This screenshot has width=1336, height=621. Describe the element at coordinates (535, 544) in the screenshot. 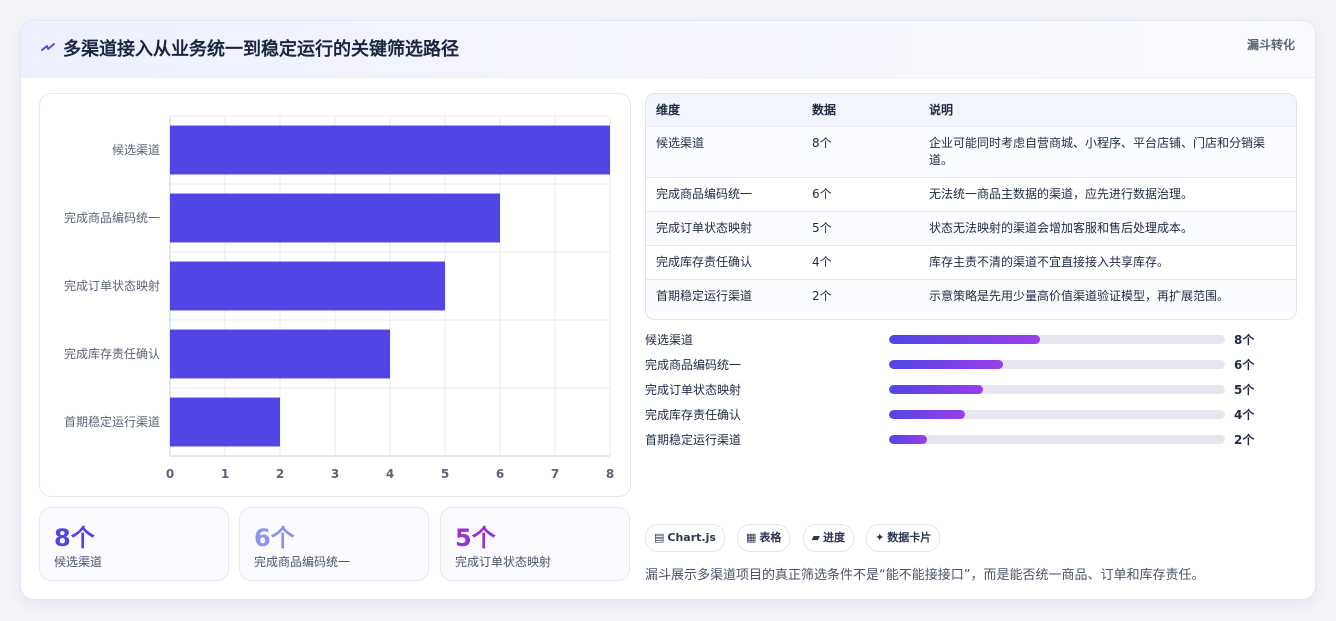

I see `stat-card-order-mapped: 5个 完成订单状态映射` at that location.